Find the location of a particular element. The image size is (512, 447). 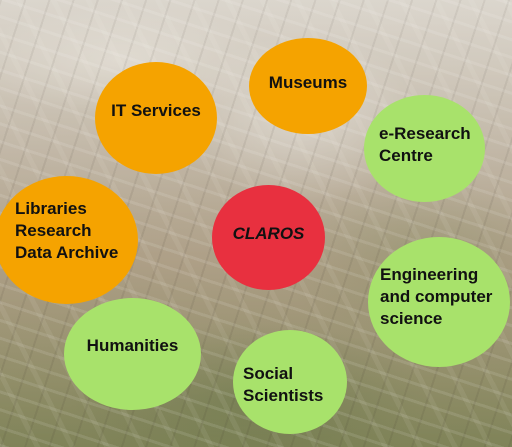

it-services-node: IT Services is located at coordinates (156, 118).